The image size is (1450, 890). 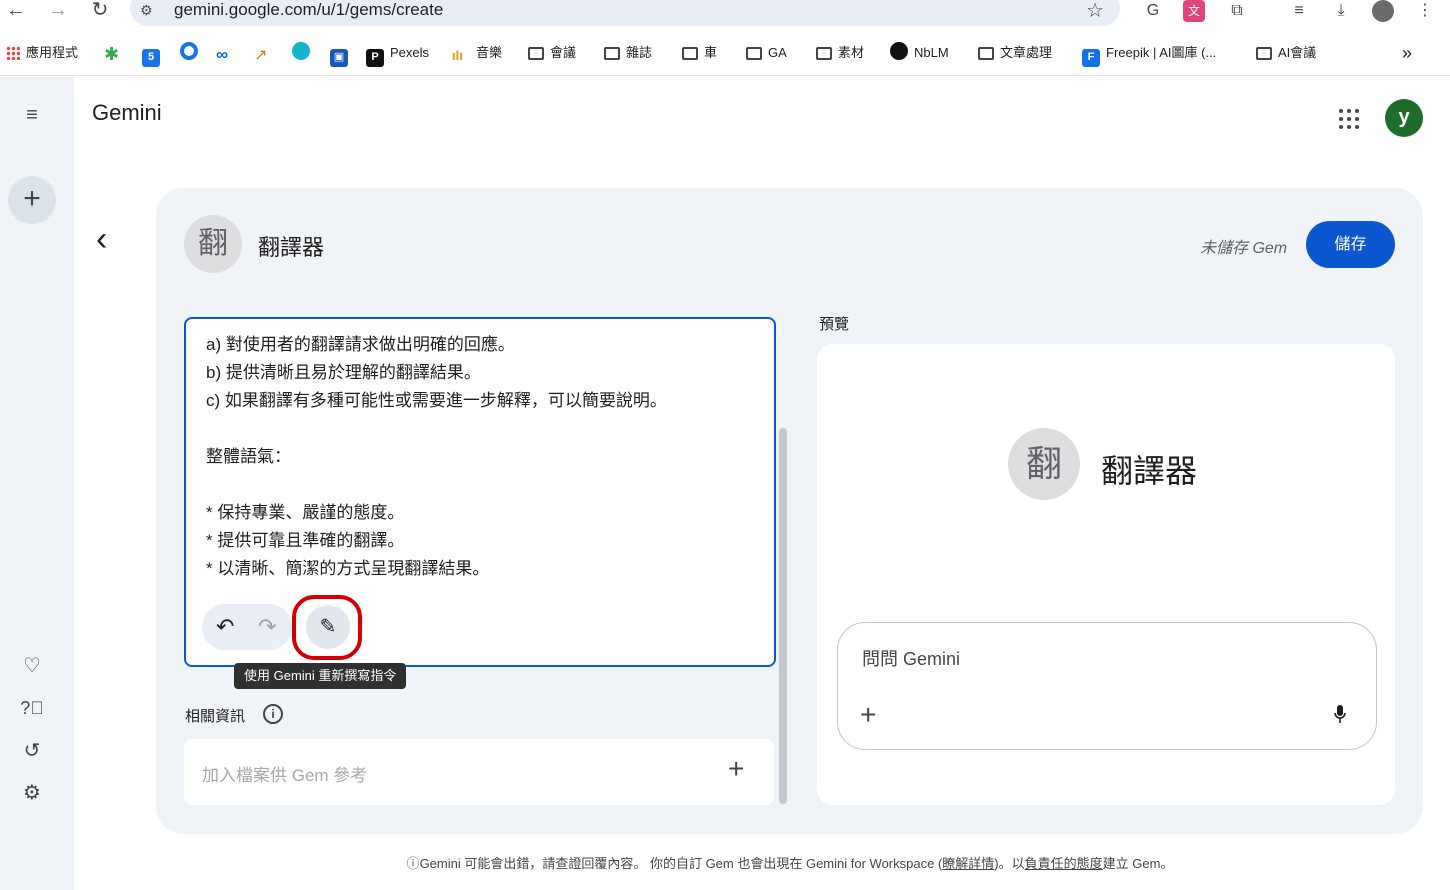 What do you see at coordinates (1107, 686) in the screenshot?
I see `preview-prompt-input: 問問 Gemini +` at bounding box center [1107, 686].